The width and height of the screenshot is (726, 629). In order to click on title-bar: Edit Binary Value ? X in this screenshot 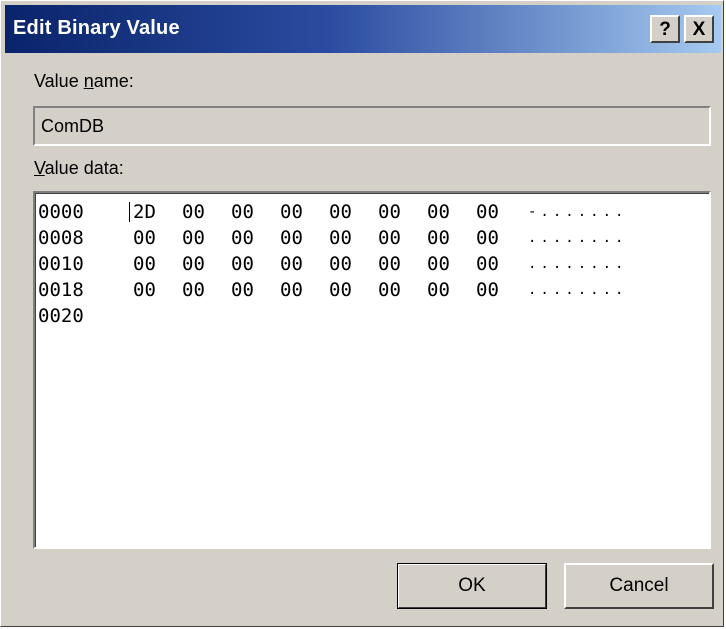, I will do `click(363, 29)`.